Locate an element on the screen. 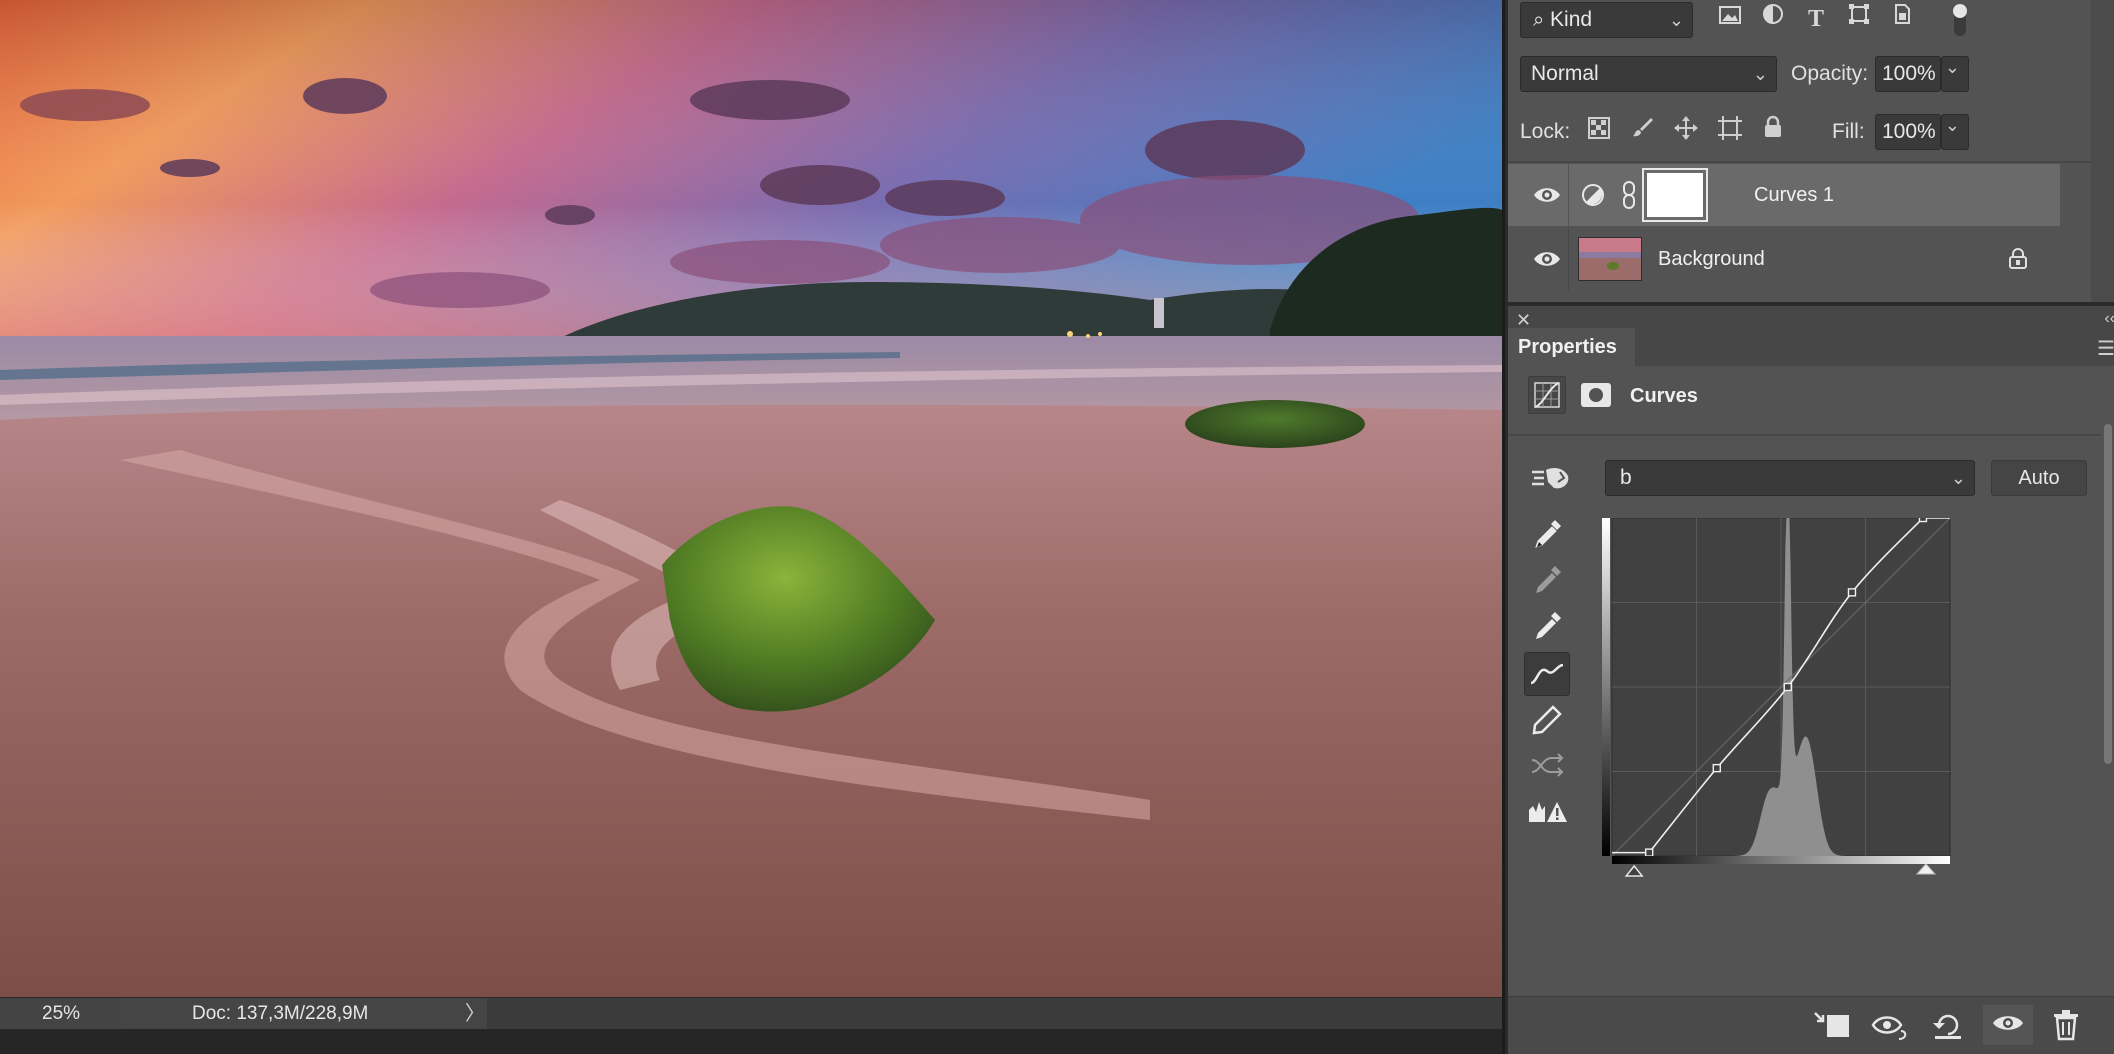 The height and width of the screenshot is (1054, 2114). link-chain-icon is located at coordinates (1629, 197).